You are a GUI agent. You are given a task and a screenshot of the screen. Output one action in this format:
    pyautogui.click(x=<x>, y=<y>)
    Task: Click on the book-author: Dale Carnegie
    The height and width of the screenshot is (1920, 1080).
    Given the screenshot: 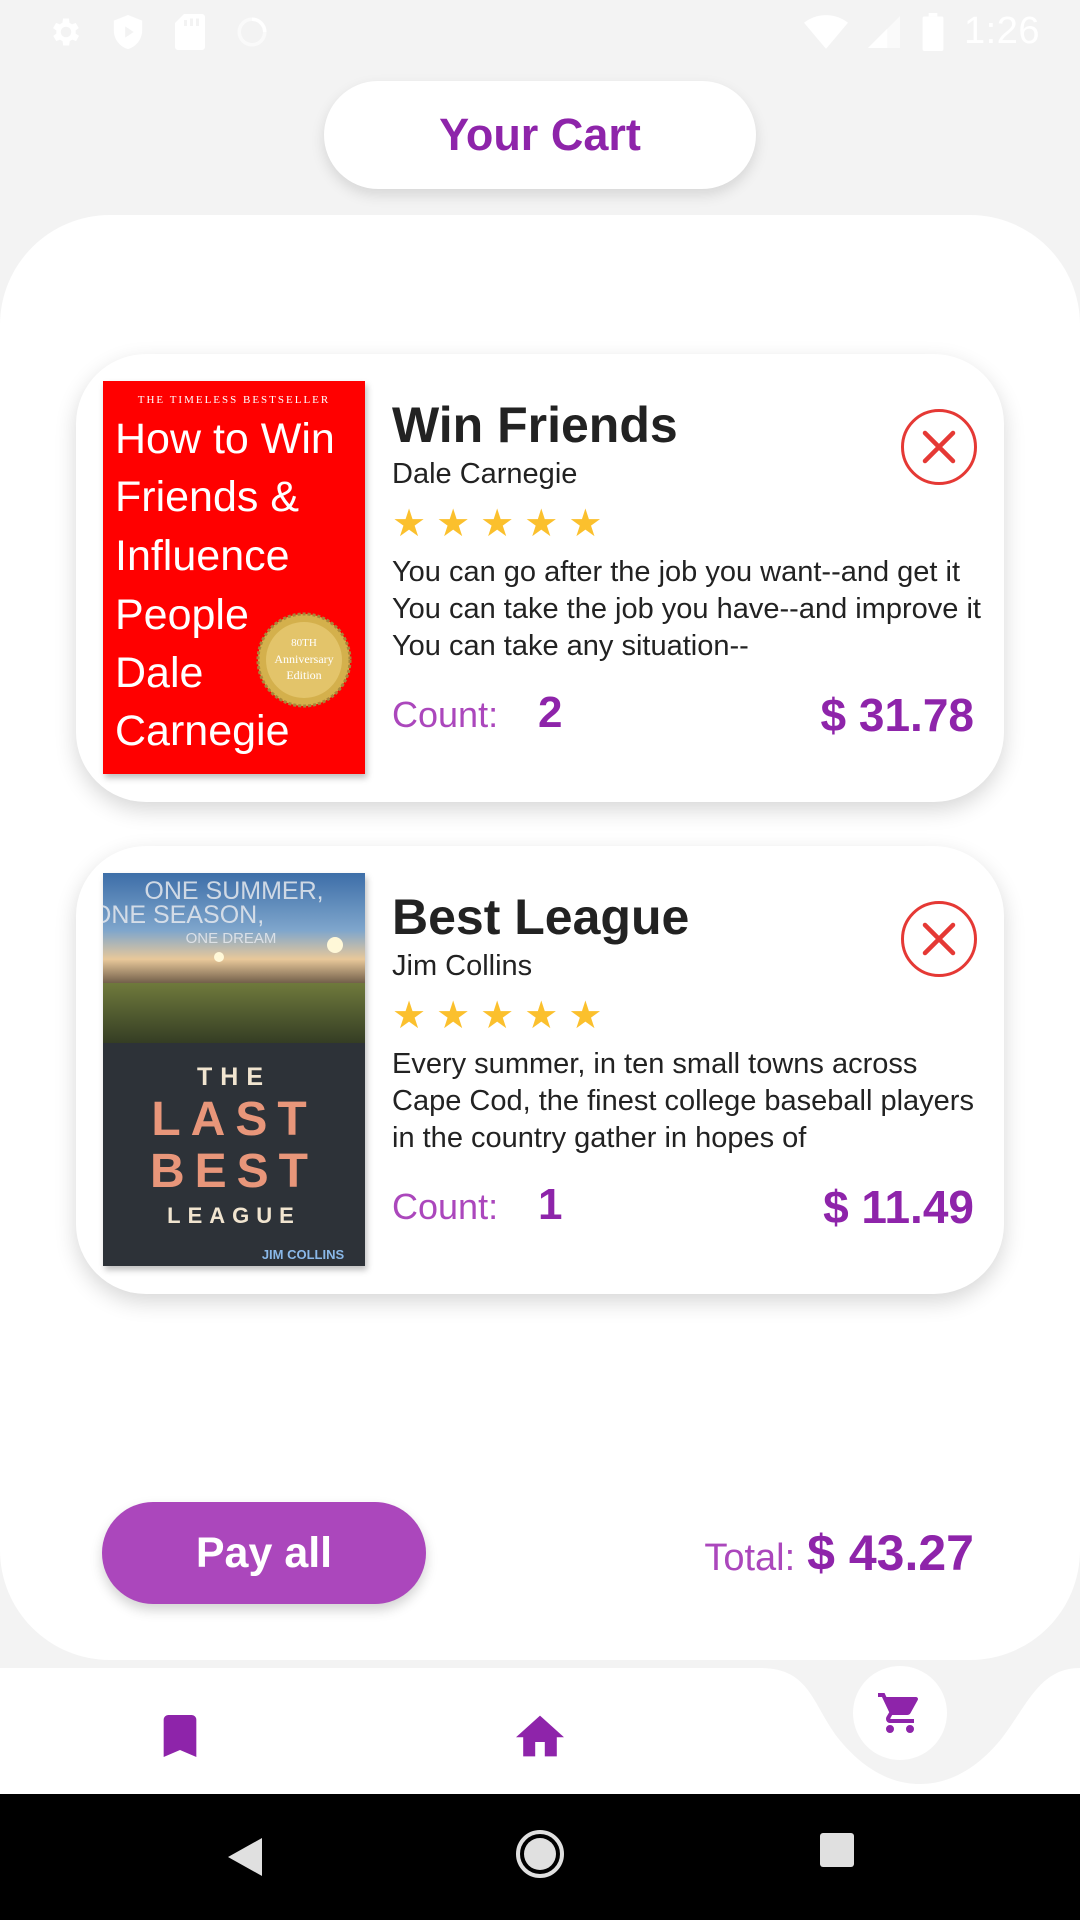 What is the action you would take?
    pyautogui.click(x=485, y=474)
    